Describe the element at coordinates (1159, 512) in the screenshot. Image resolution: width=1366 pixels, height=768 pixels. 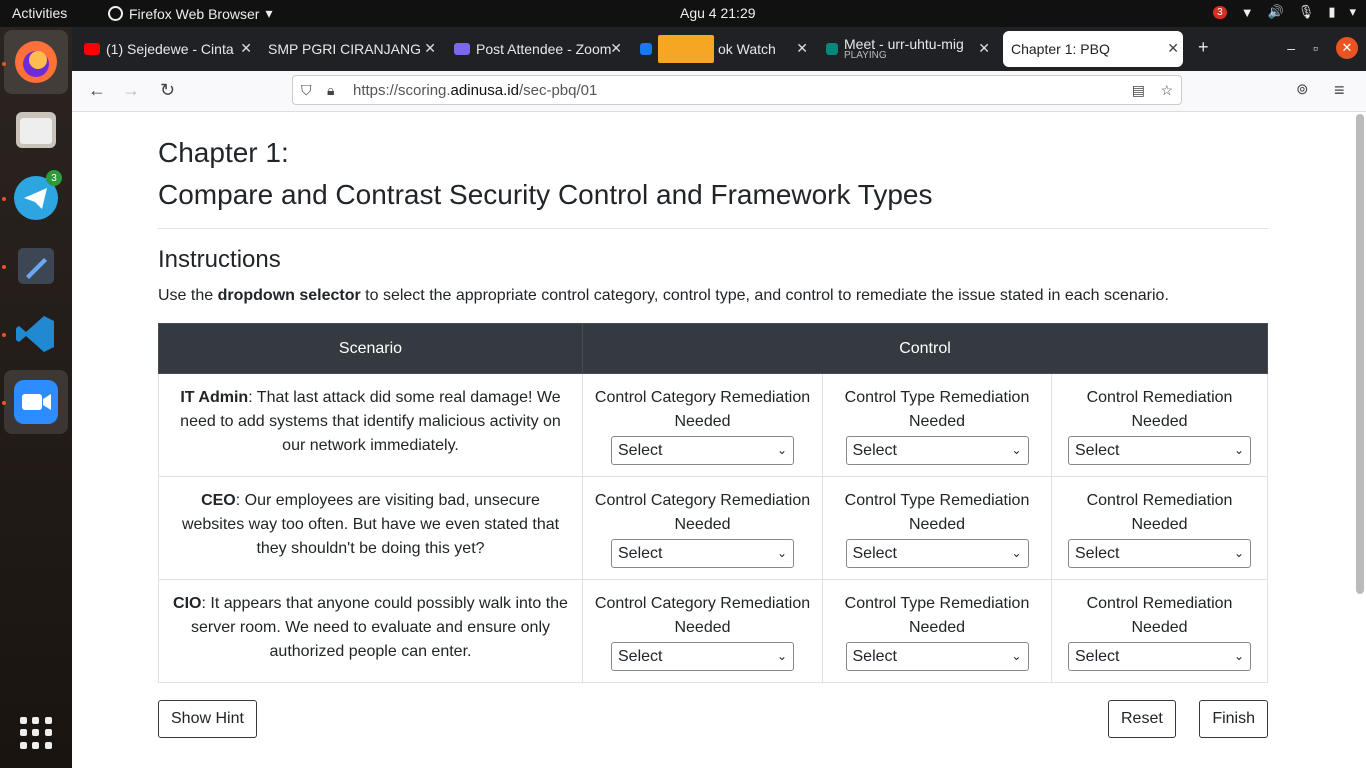
I see `control-label: Control Remediation Needed` at that location.